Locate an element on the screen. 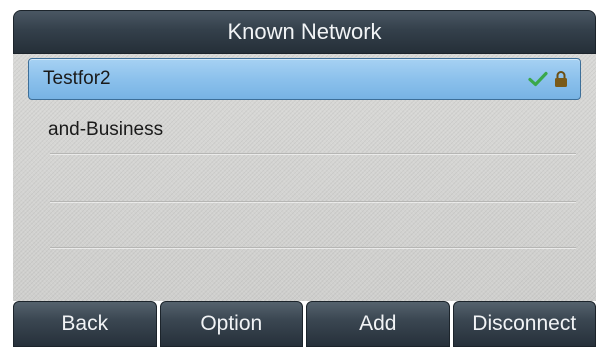 This screenshot has height=347, width=608. network-name: and-Business is located at coordinates (106, 129).